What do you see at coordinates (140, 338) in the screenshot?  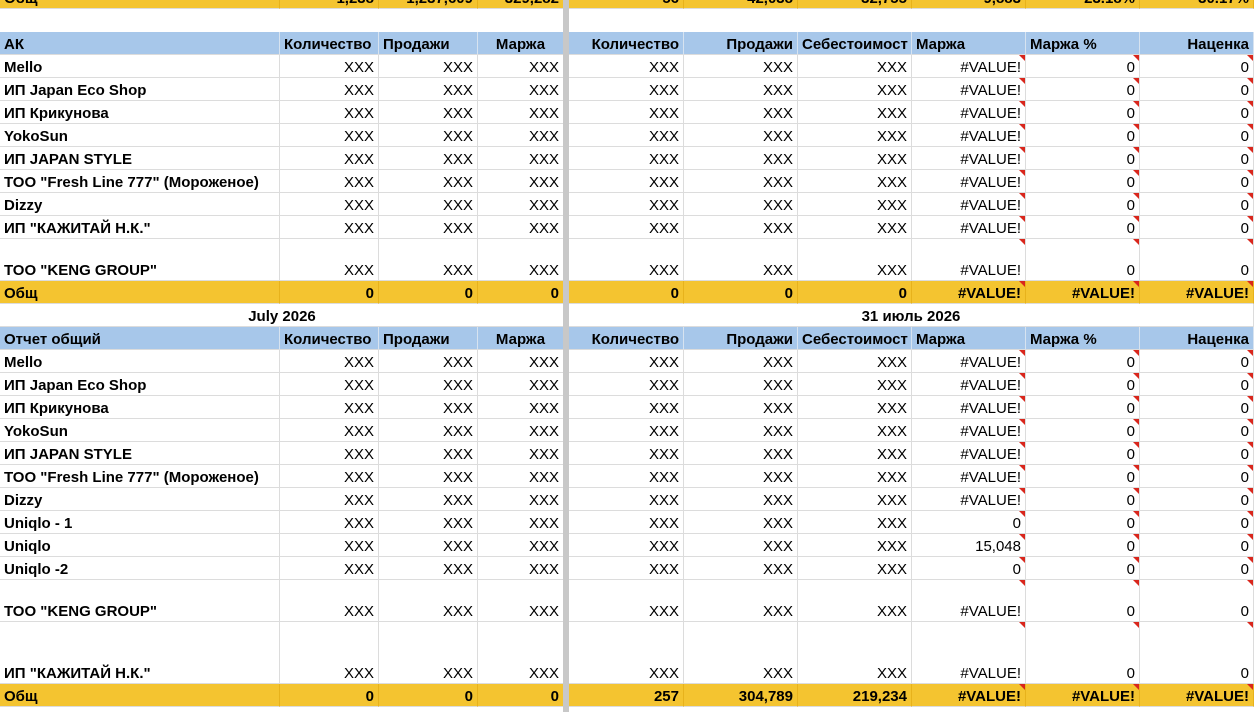 I see `column-header: Отчет общий` at bounding box center [140, 338].